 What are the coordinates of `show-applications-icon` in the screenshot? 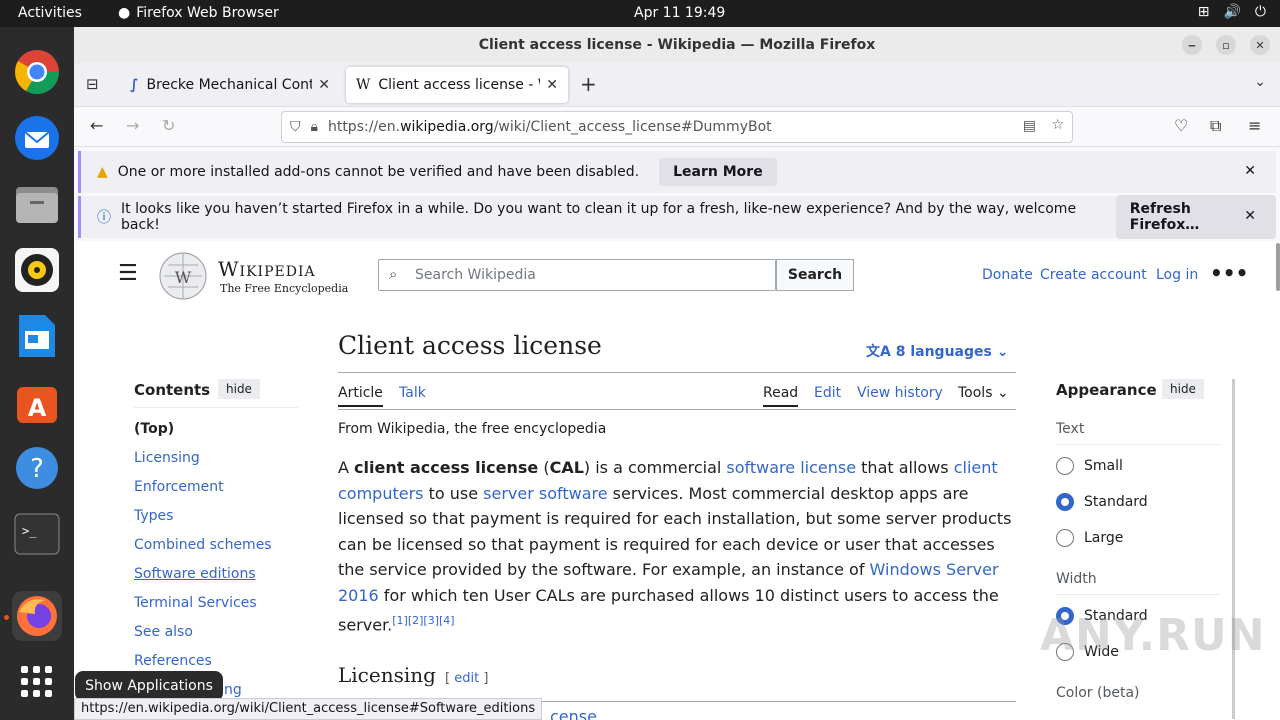 It's located at (37, 682).